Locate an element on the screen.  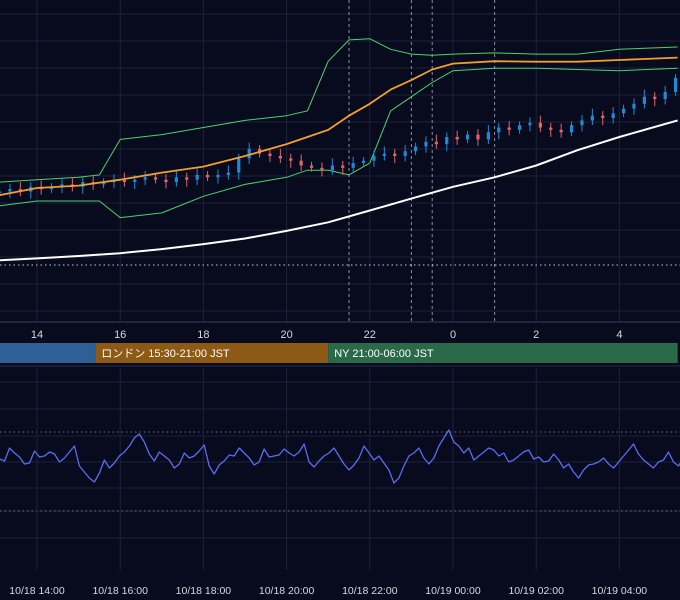
date-tick-label-7: 10/19 04:00 is located at coordinates (620, 591).